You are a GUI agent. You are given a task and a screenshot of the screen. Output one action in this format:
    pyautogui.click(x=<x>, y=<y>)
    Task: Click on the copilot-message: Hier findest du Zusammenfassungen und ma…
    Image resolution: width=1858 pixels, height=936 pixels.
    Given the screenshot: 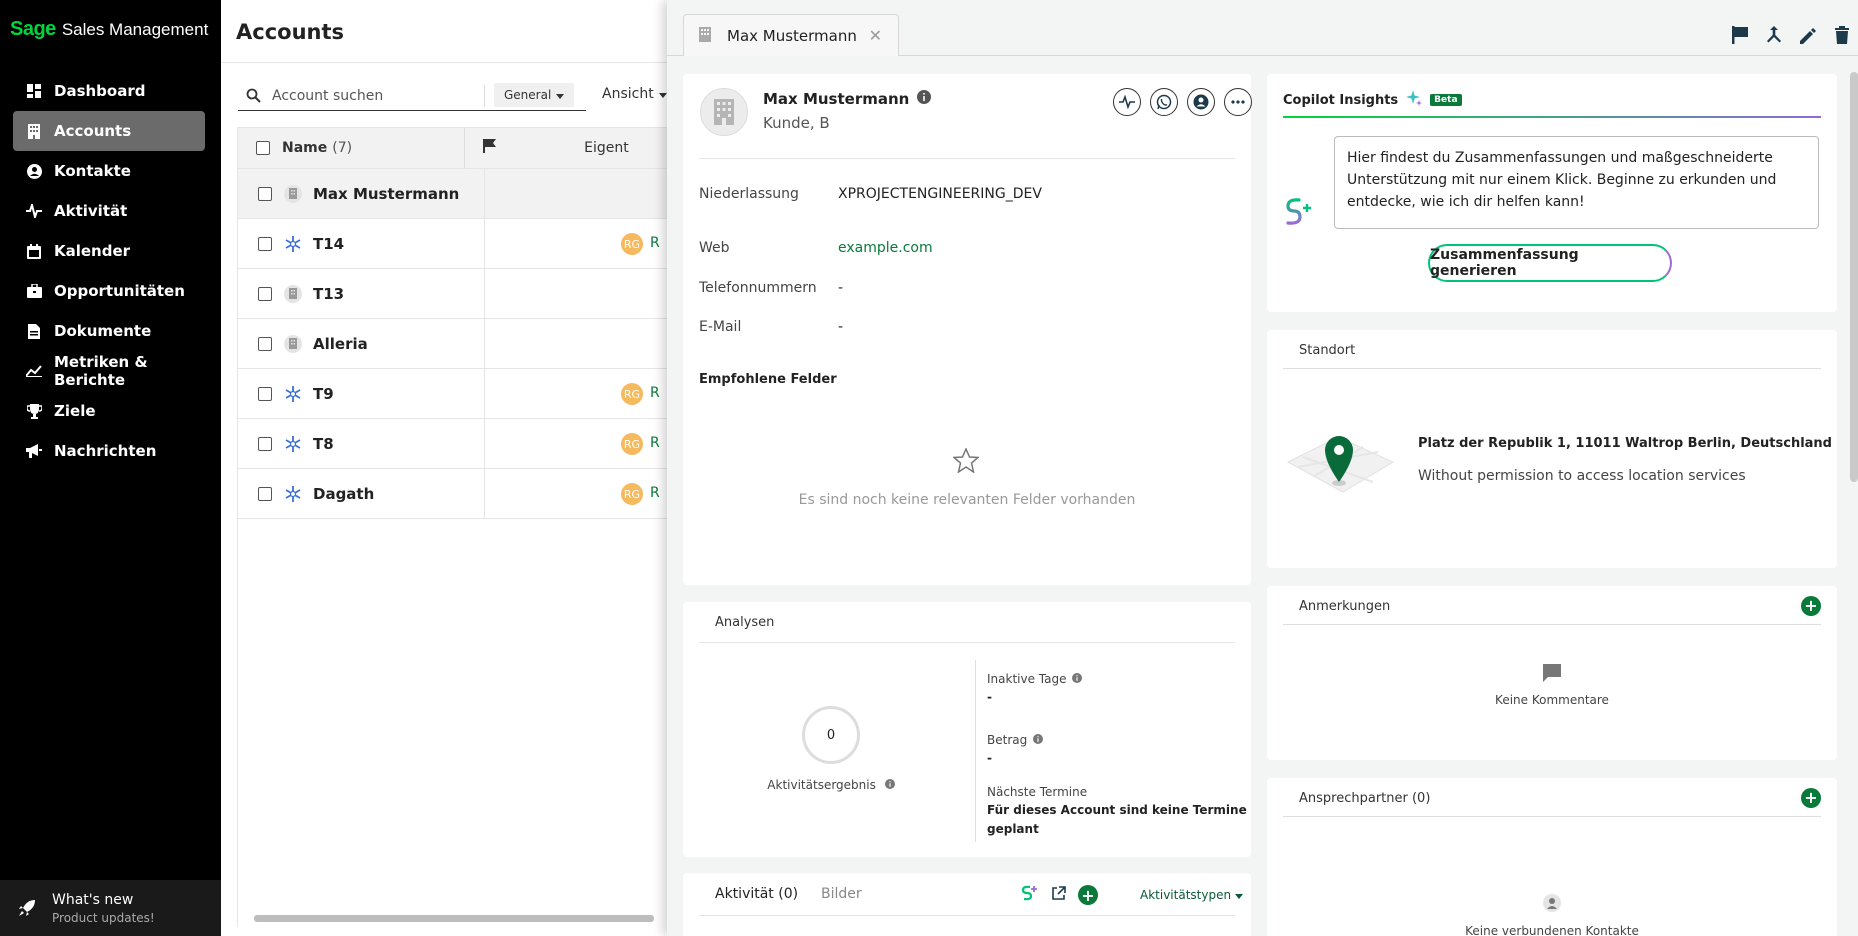 What is the action you would take?
    pyautogui.click(x=1576, y=182)
    